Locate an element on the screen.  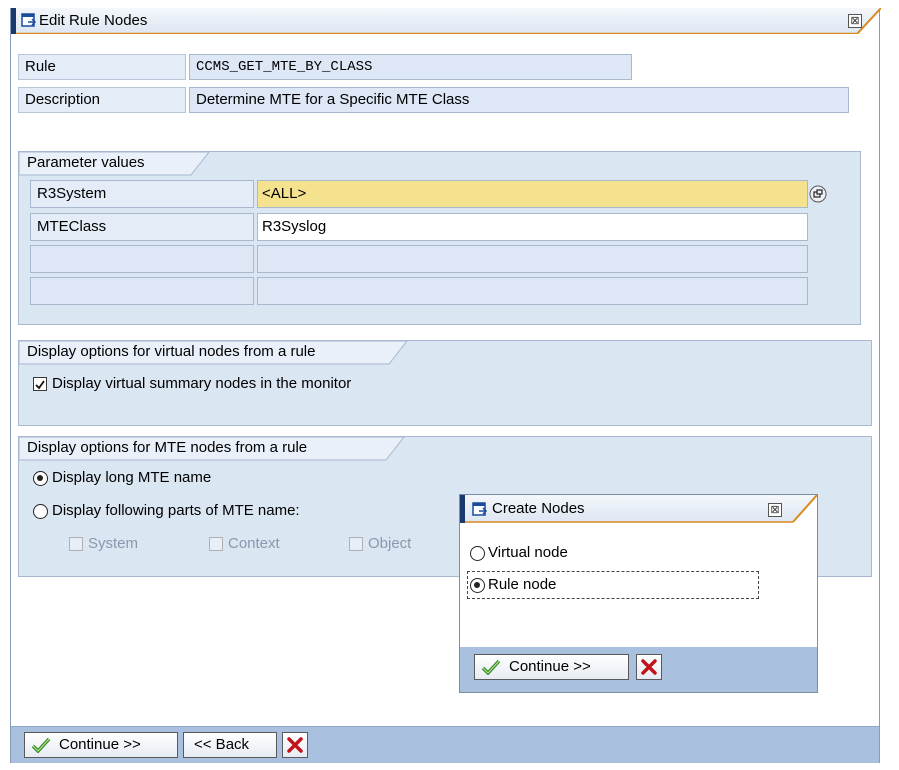
radio-long-mte-name-label: Display long MTE name is located at coordinates (132, 477).